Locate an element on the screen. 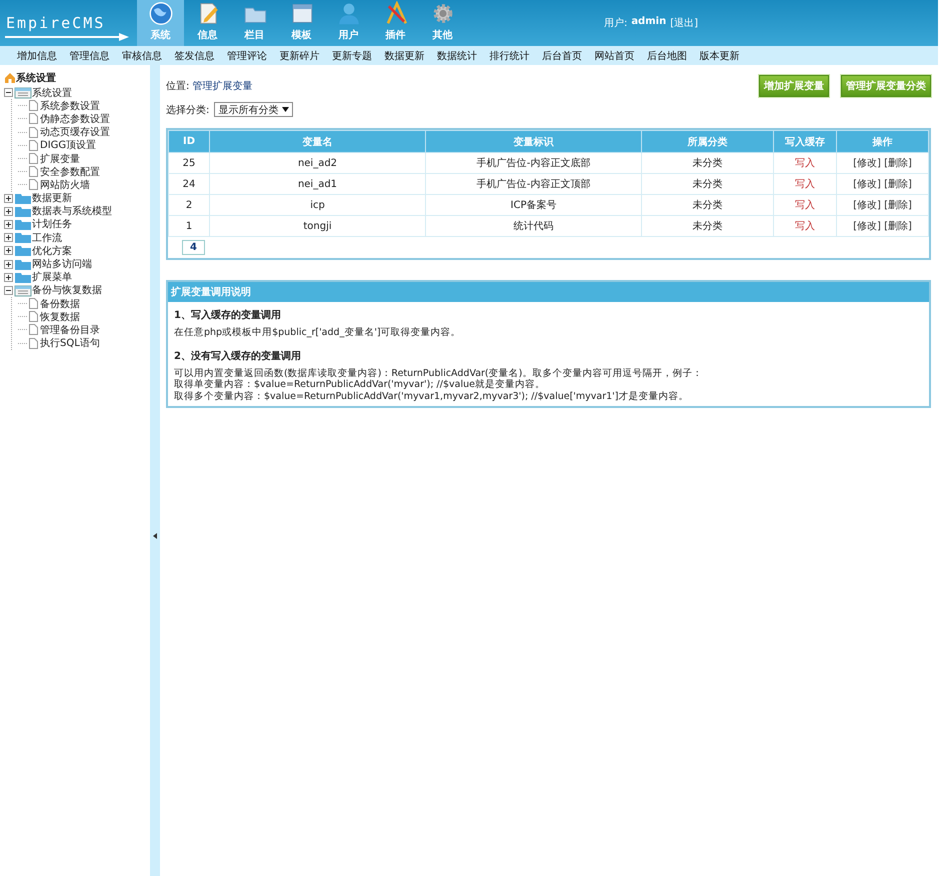 The image size is (950, 876). menu-link: 签发信息 is located at coordinates (194, 55).